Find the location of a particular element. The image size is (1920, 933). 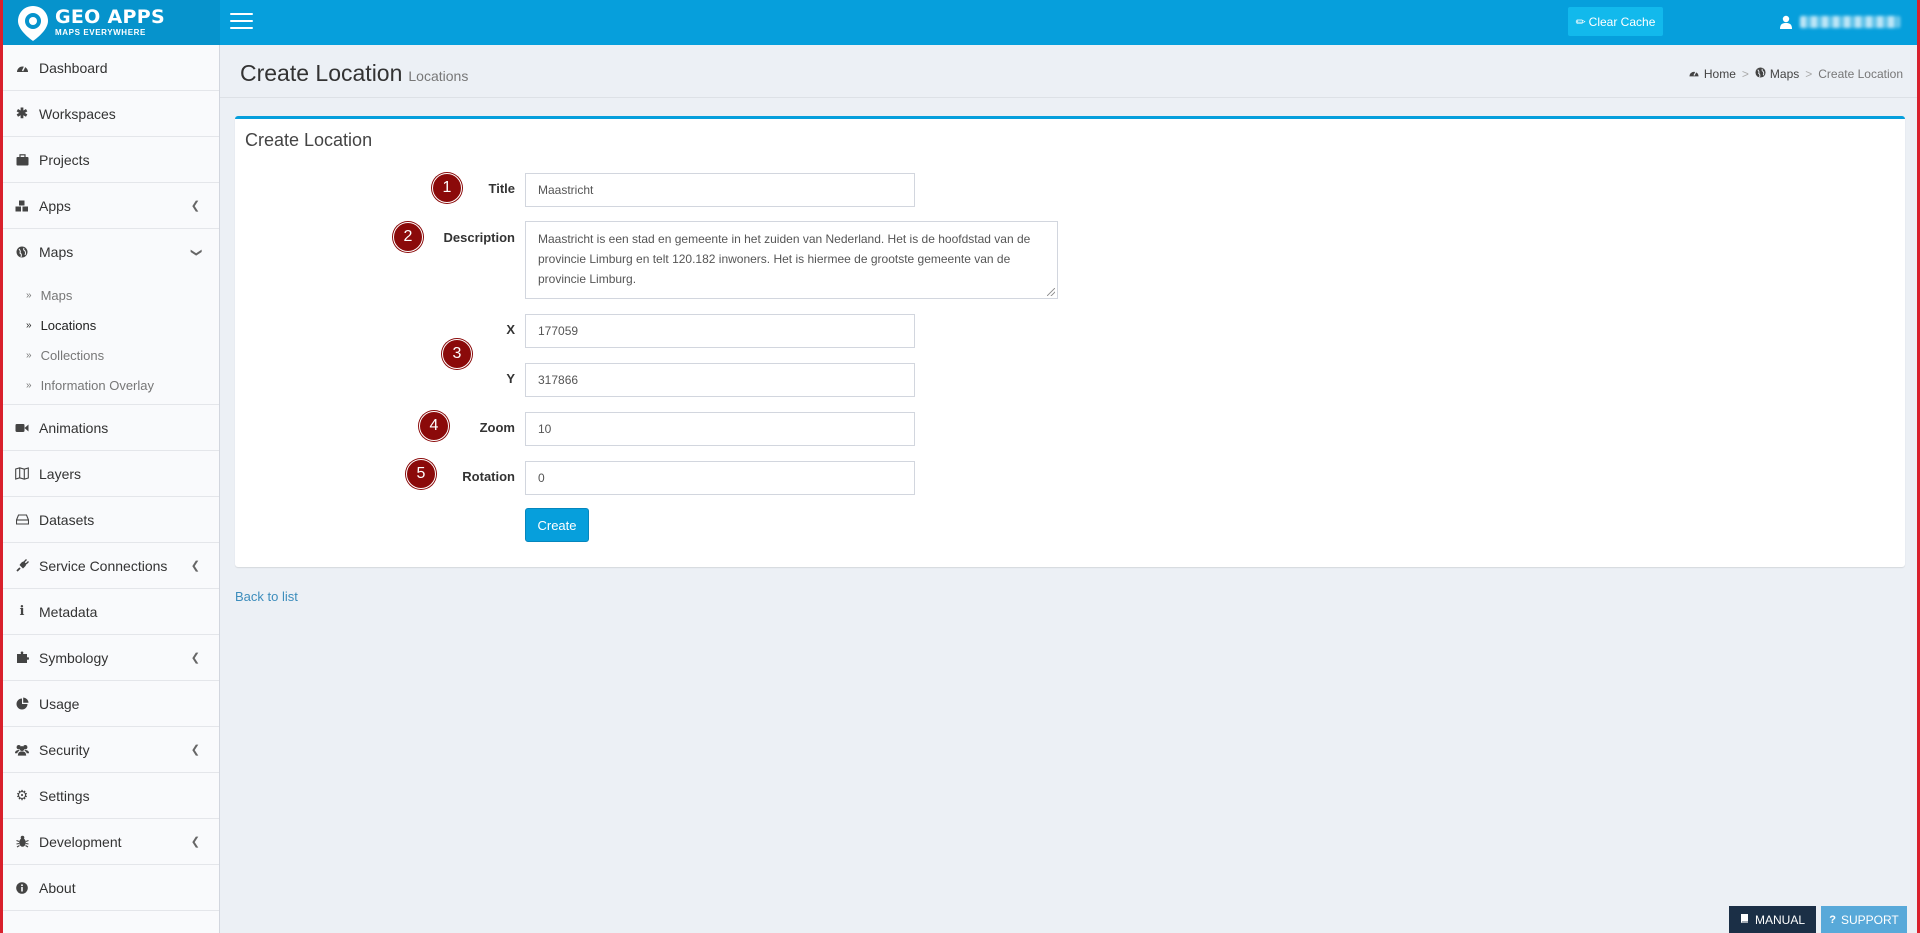

resize-grip-icon is located at coordinates (1051, 292).